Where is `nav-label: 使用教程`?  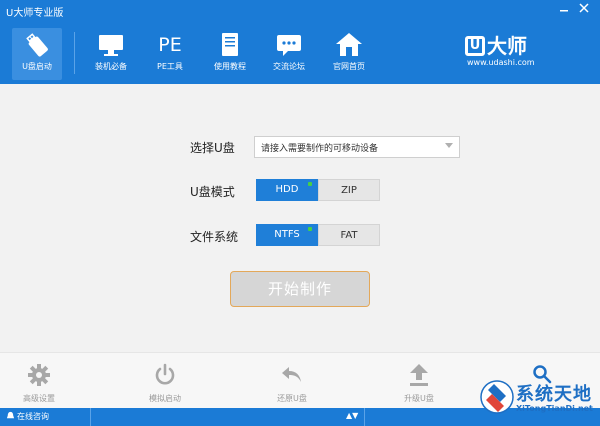
nav-label: 使用教程 is located at coordinates (230, 66).